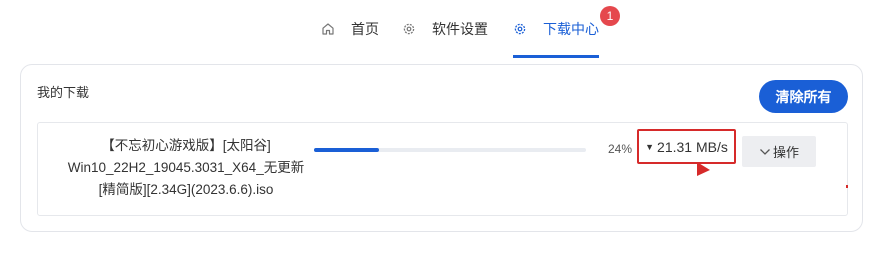 The image size is (884, 264). What do you see at coordinates (847, 186) in the screenshot?
I see `annotation-mark` at bounding box center [847, 186].